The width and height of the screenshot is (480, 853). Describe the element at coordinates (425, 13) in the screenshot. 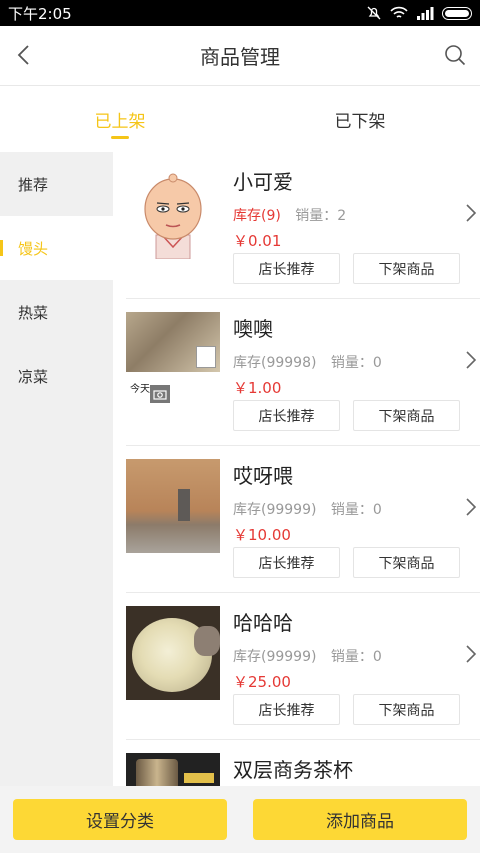

I see `signal-icon` at that location.